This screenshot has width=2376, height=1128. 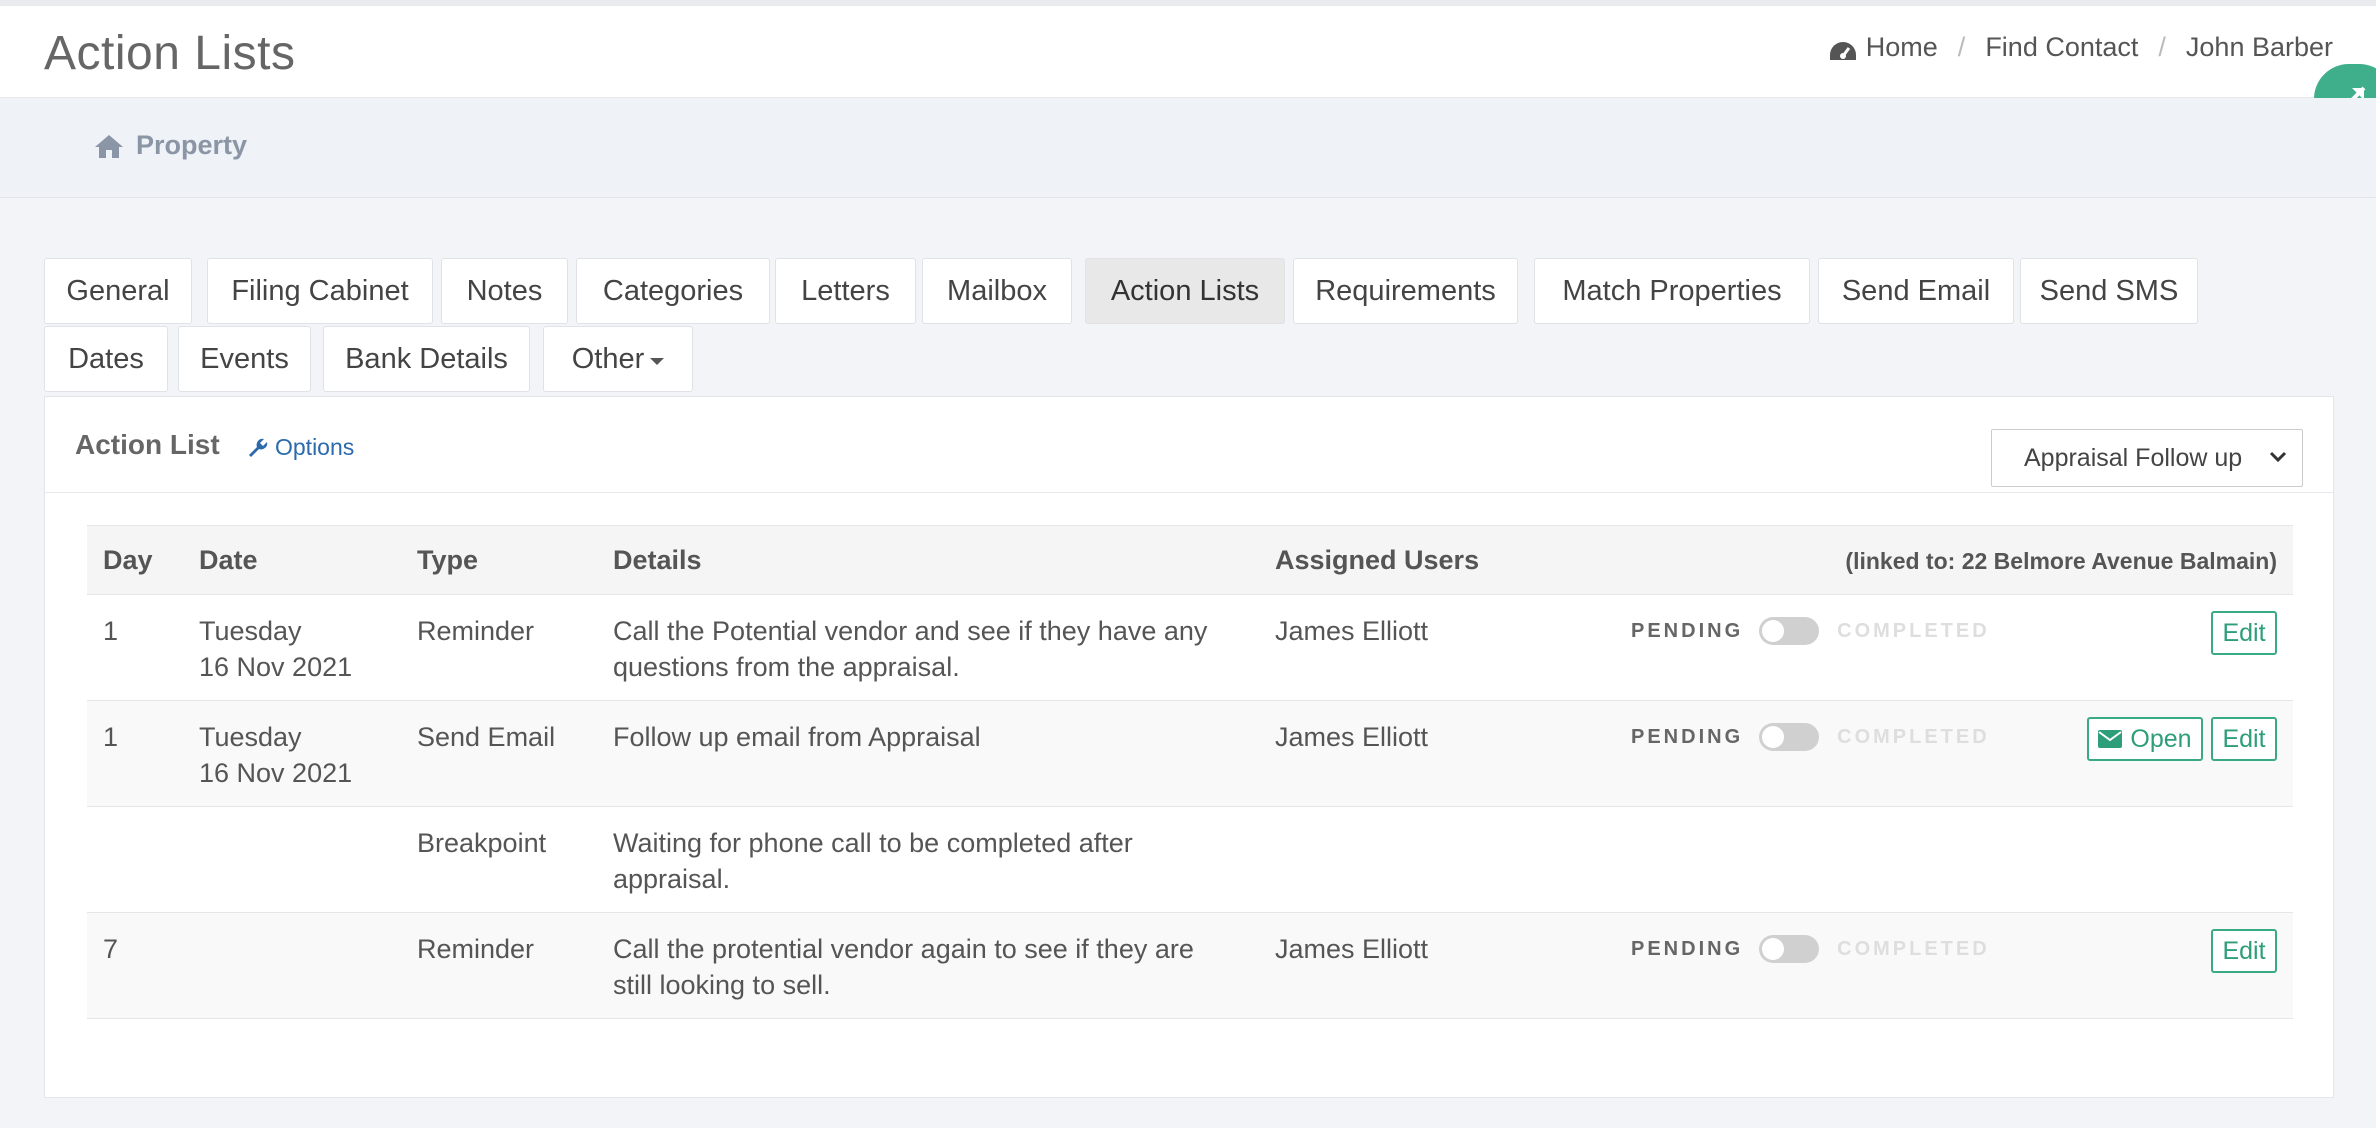 What do you see at coordinates (2259, 47) in the screenshot?
I see `breadcrumb-current: John Barber` at bounding box center [2259, 47].